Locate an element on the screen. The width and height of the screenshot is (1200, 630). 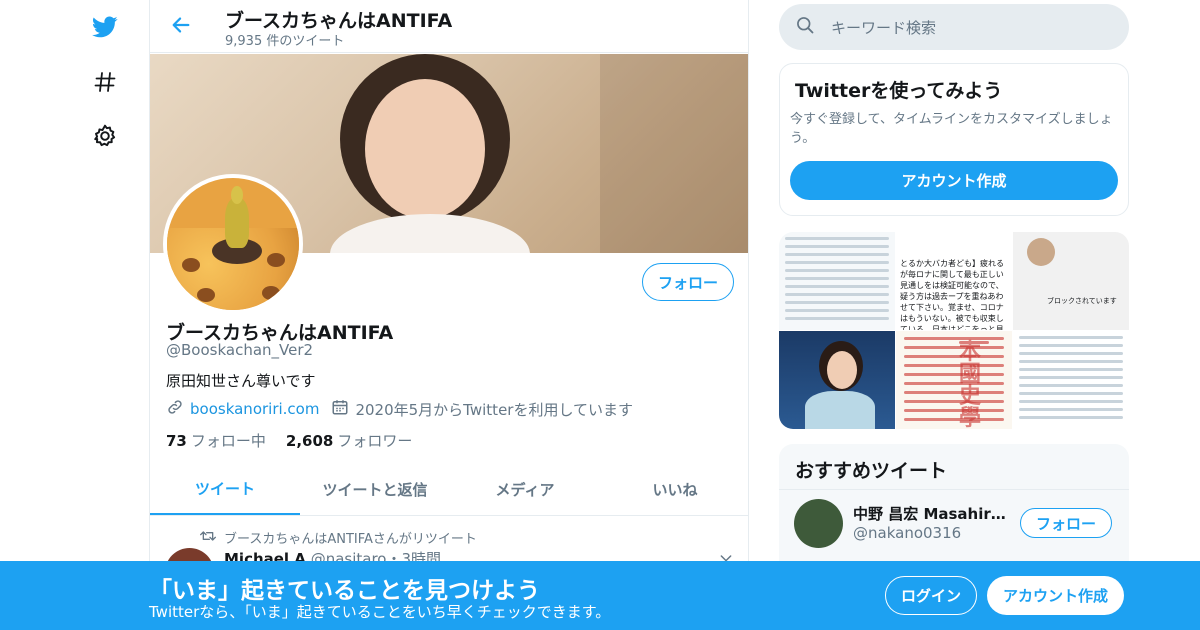
back-arrow-icon is located at coordinates (181, 25).